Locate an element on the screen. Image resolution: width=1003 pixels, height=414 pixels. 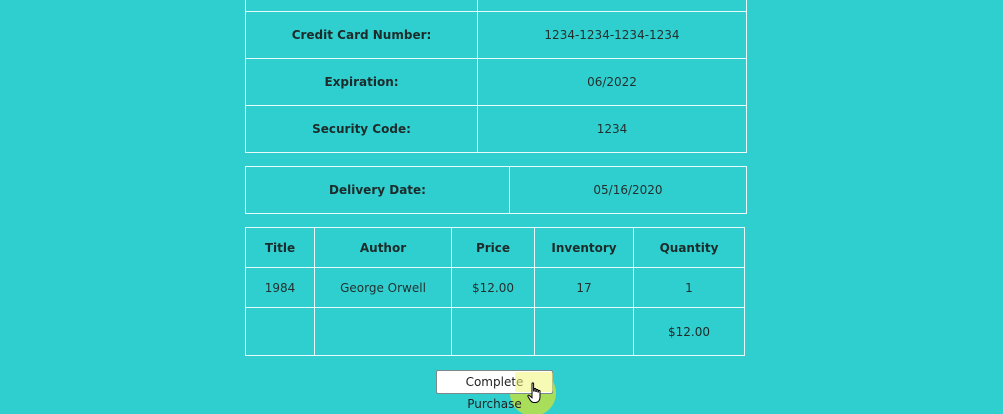
expiration-row: Expiration: 06/2022 is located at coordinates (496, 82).